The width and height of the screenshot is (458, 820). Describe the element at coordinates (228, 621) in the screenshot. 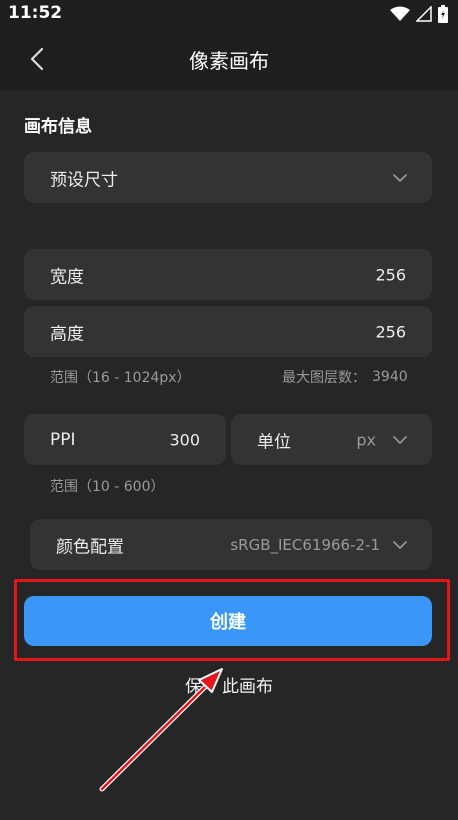

I see `create-button: 创建` at that location.